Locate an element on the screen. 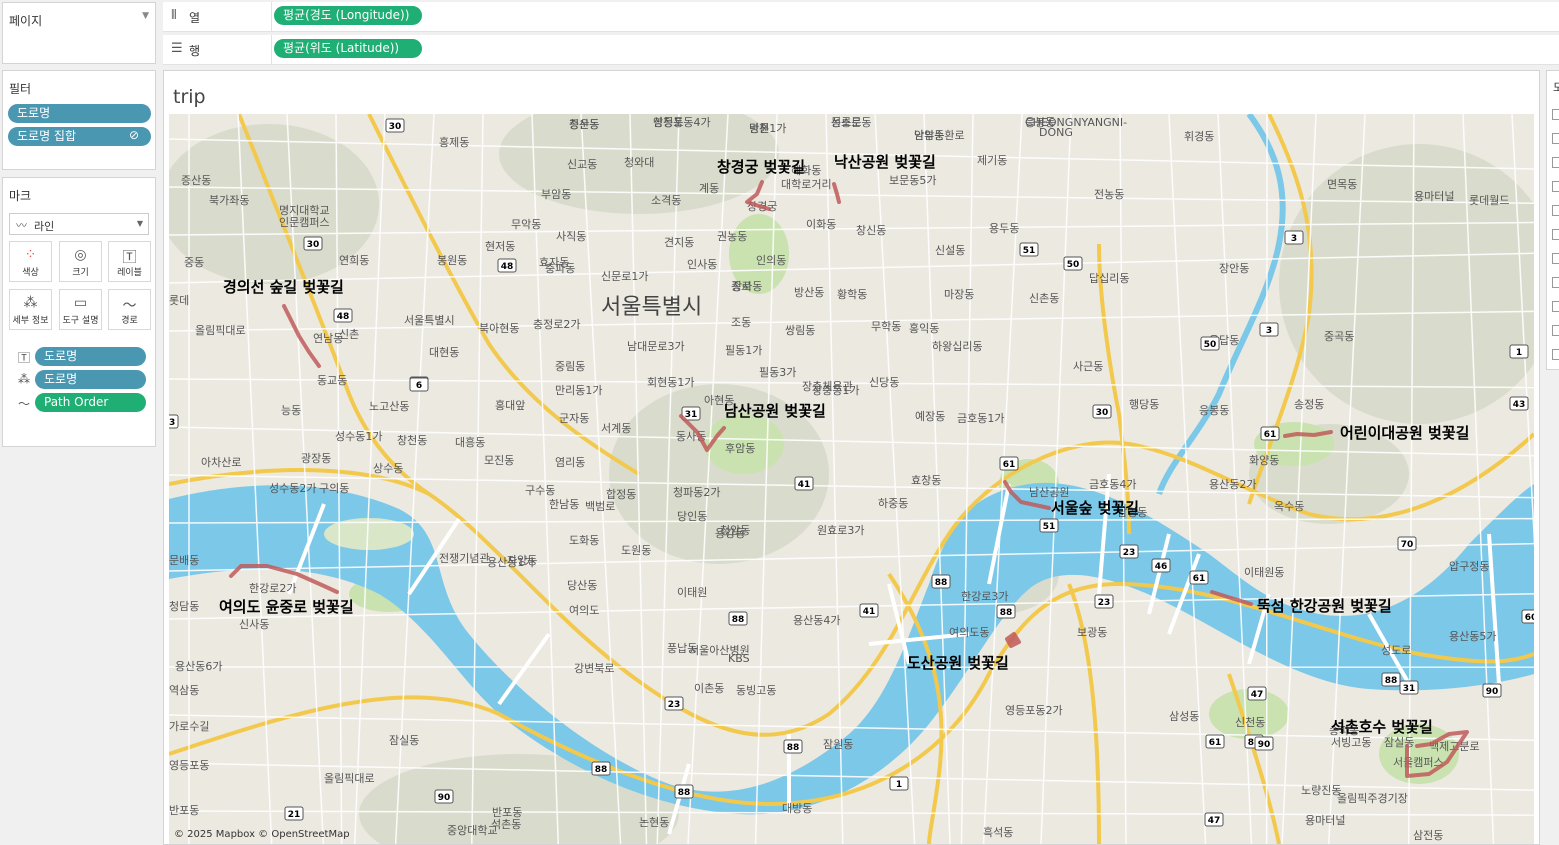 Image resolution: width=1559 pixels, height=845 pixels. rows-pill: 평균(위도 (Latitude)) is located at coordinates (348, 48).